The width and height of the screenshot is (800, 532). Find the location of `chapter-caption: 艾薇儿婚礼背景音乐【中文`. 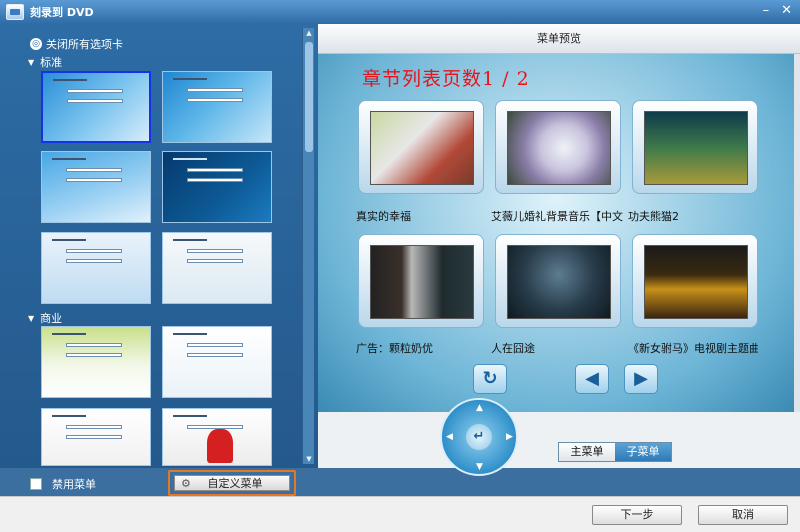

chapter-caption: 艾薇儿婚礼背景音乐【中文 is located at coordinates (557, 216).